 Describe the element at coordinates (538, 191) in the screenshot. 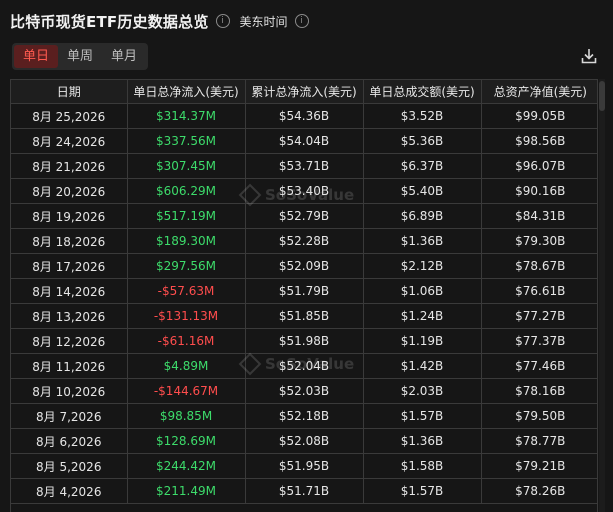

I see `cell-net-assets: $90.16B` at that location.